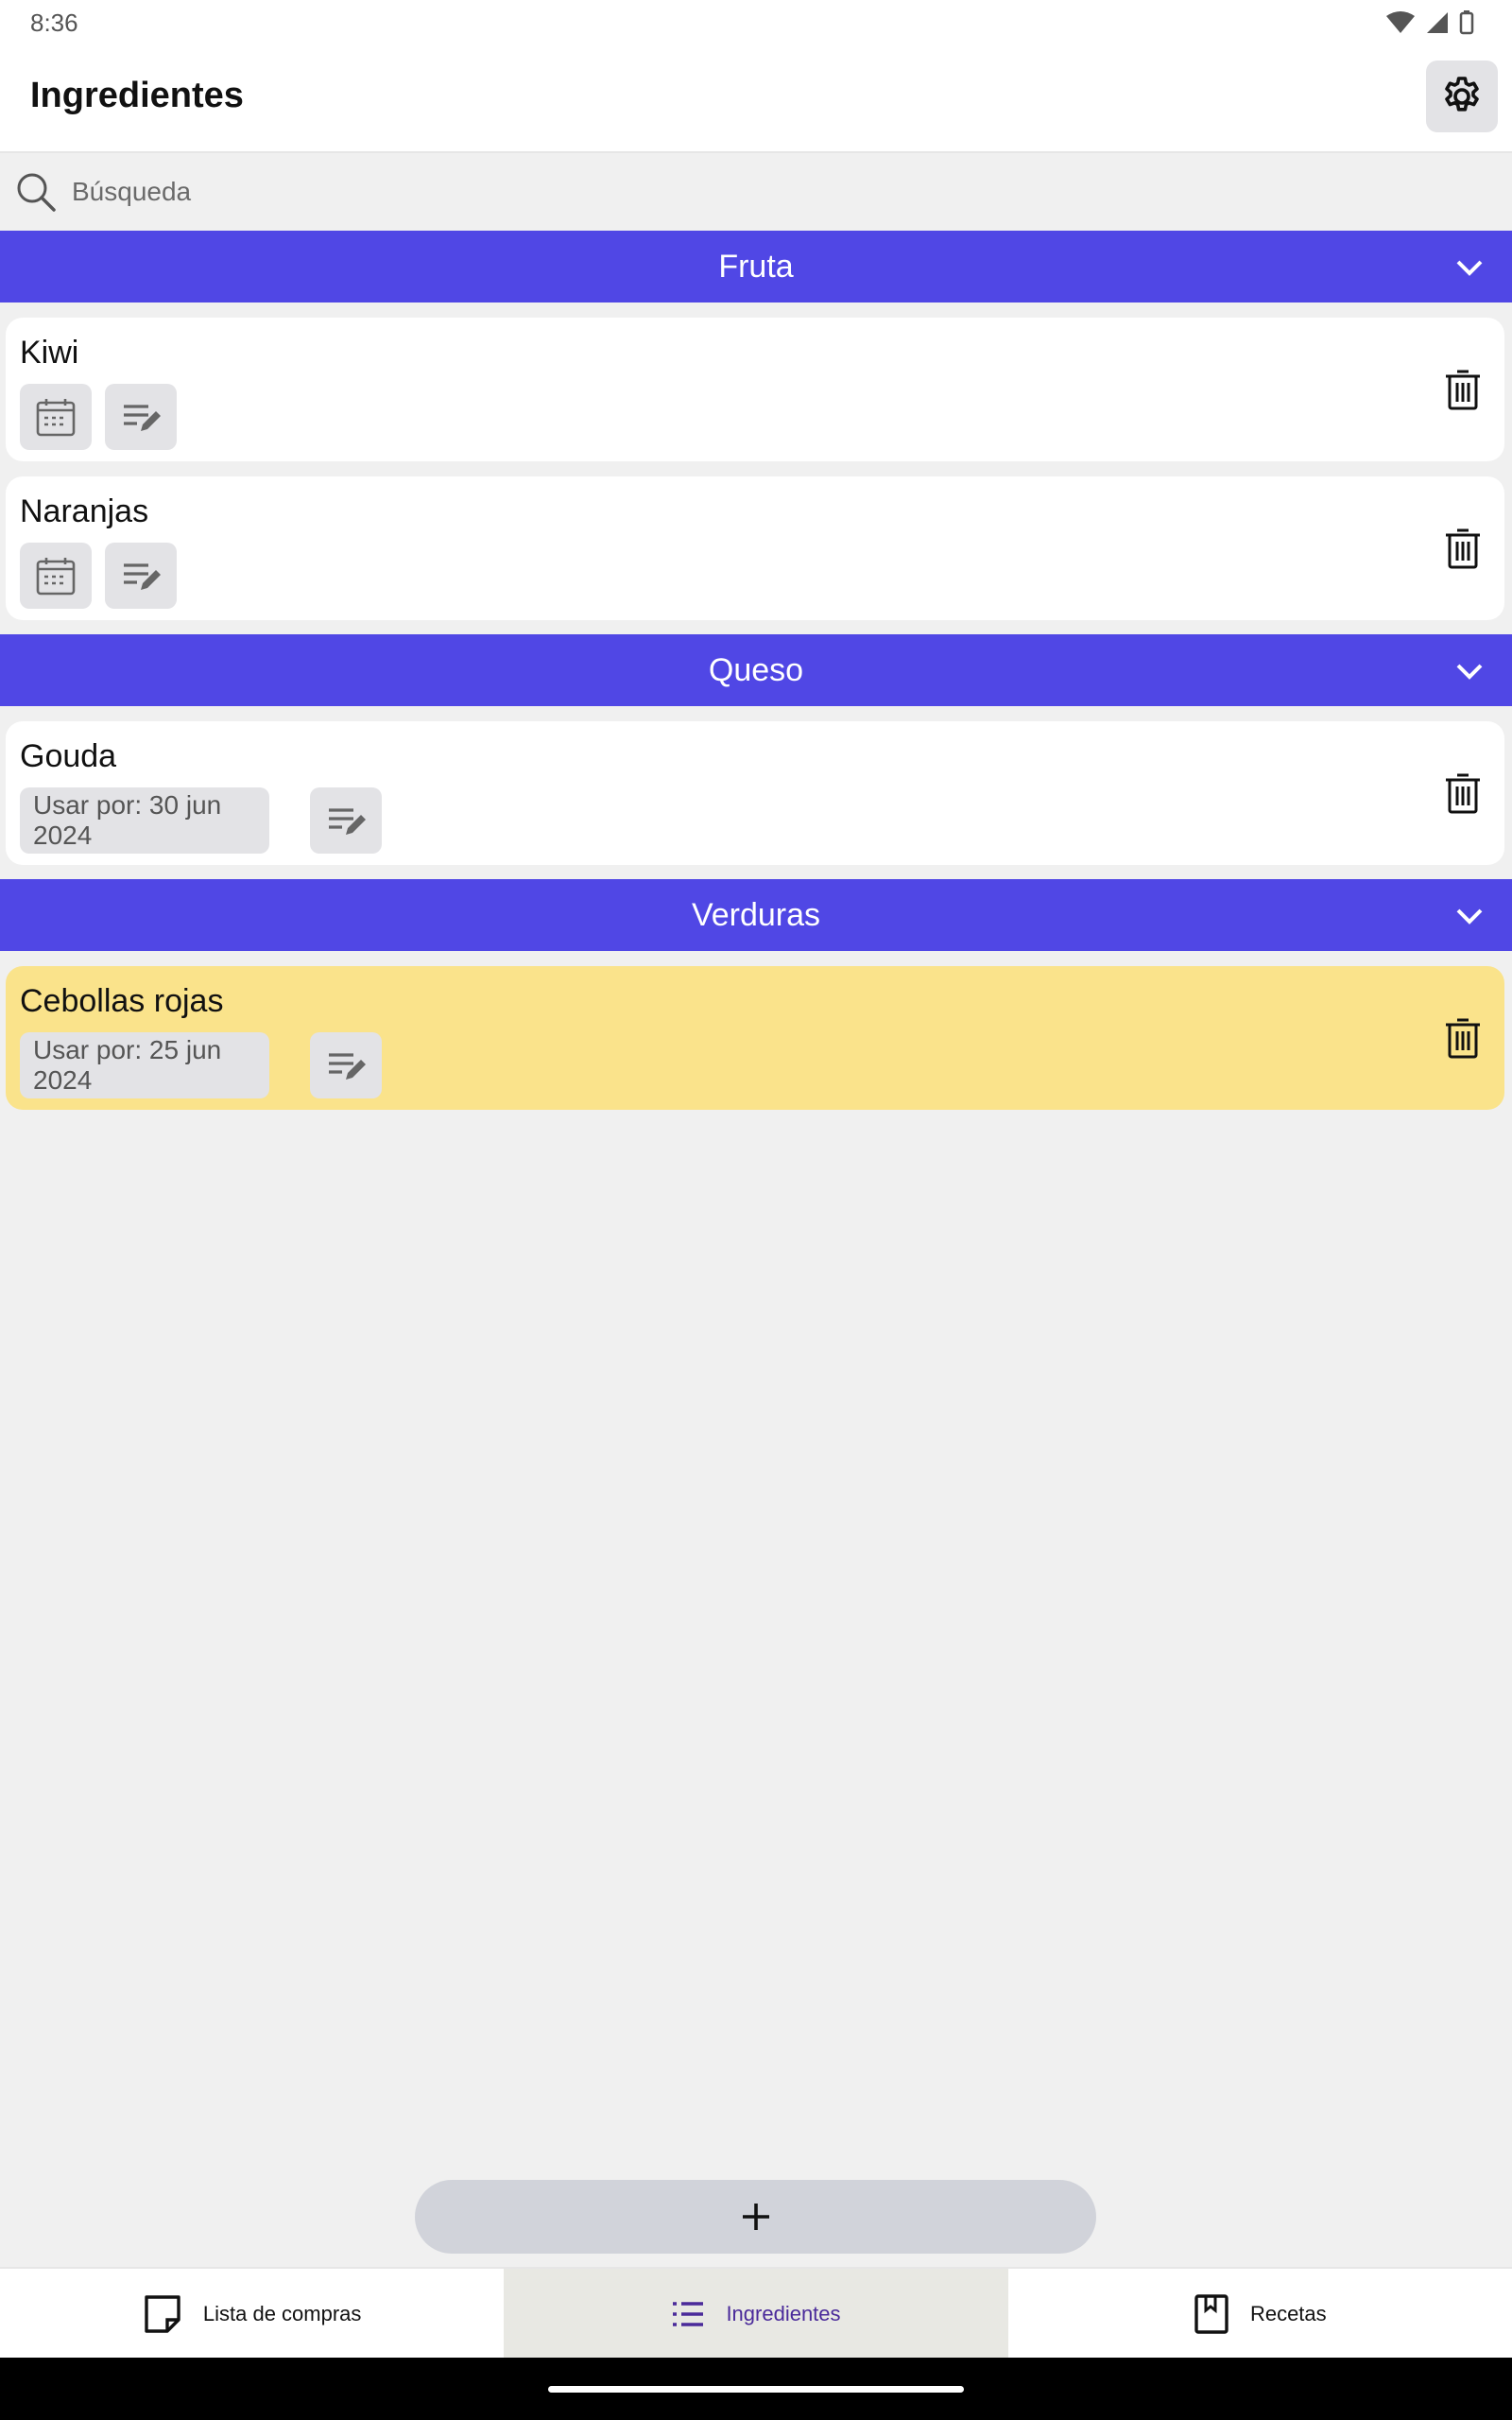 The width and height of the screenshot is (1512, 2420). I want to click on ingredient-name: Gouda, so click(68, 756).